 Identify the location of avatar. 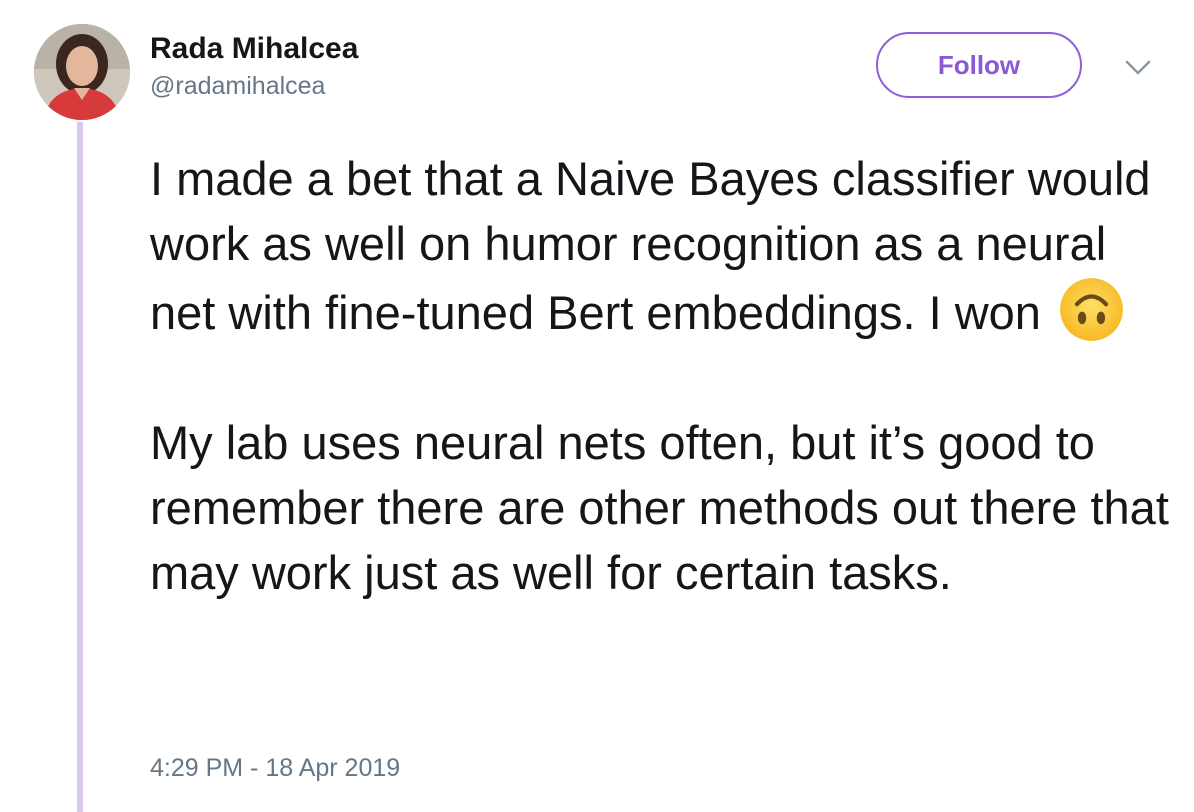
(82, 72).